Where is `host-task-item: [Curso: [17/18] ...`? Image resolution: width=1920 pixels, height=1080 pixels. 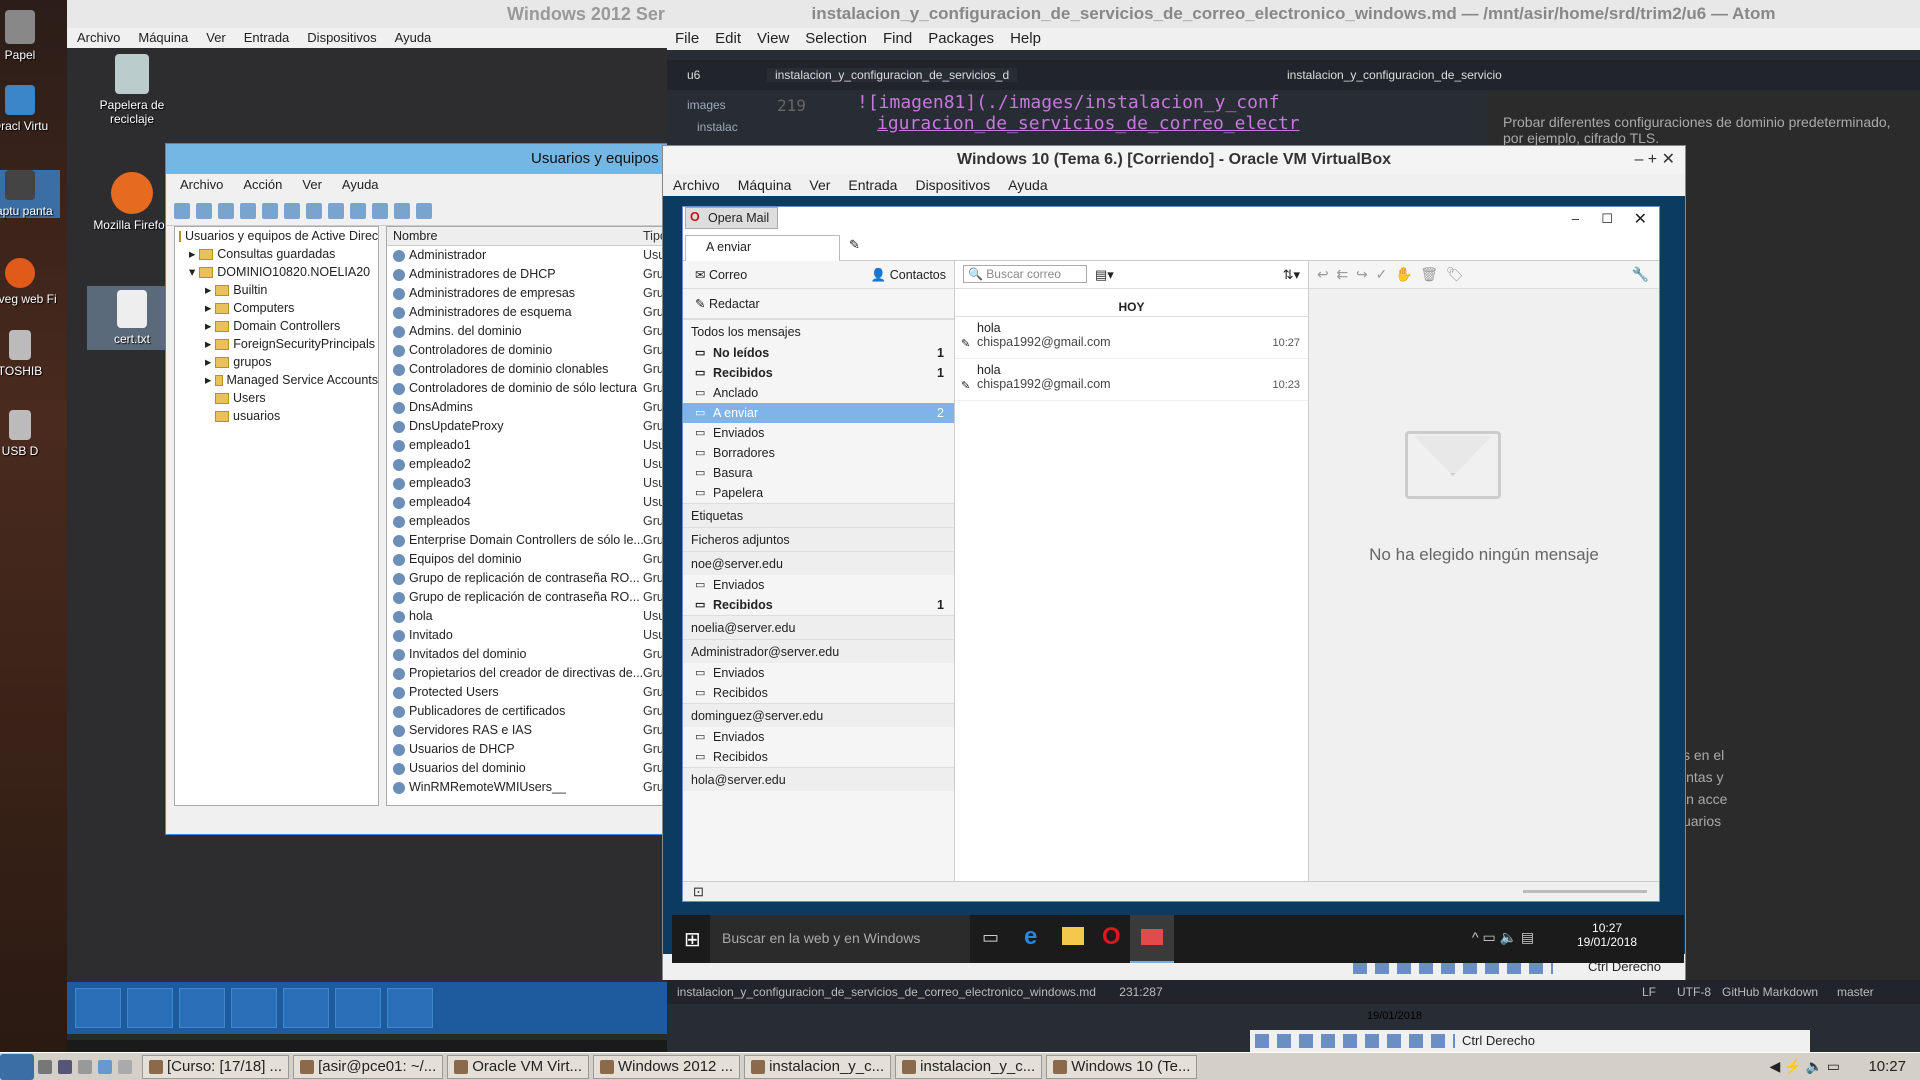
host-task-item: [Curso: [17/18] ... is located at coordinates (216, 1066).